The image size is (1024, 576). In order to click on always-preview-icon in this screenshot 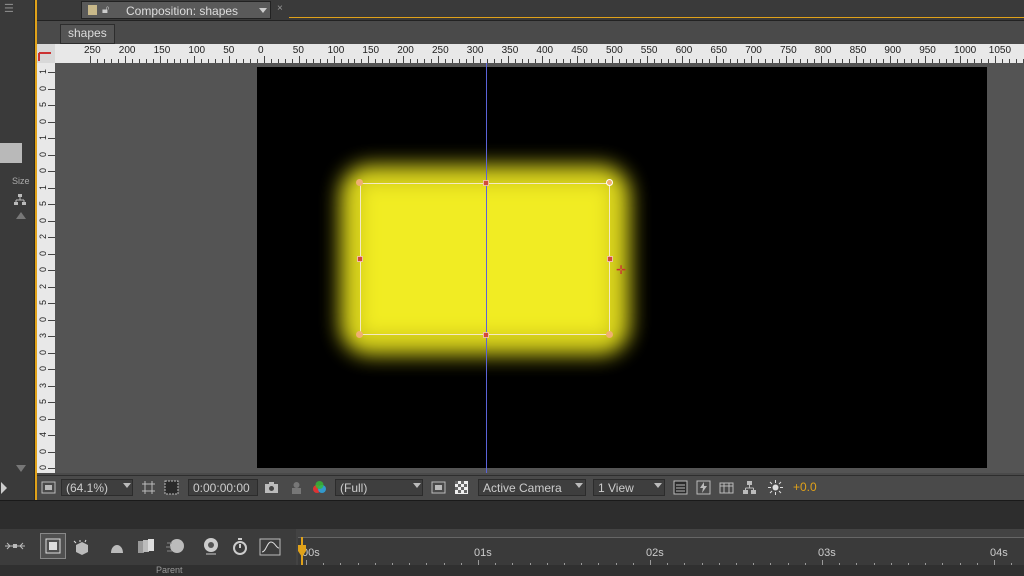, I will do `click(48, 487)`.